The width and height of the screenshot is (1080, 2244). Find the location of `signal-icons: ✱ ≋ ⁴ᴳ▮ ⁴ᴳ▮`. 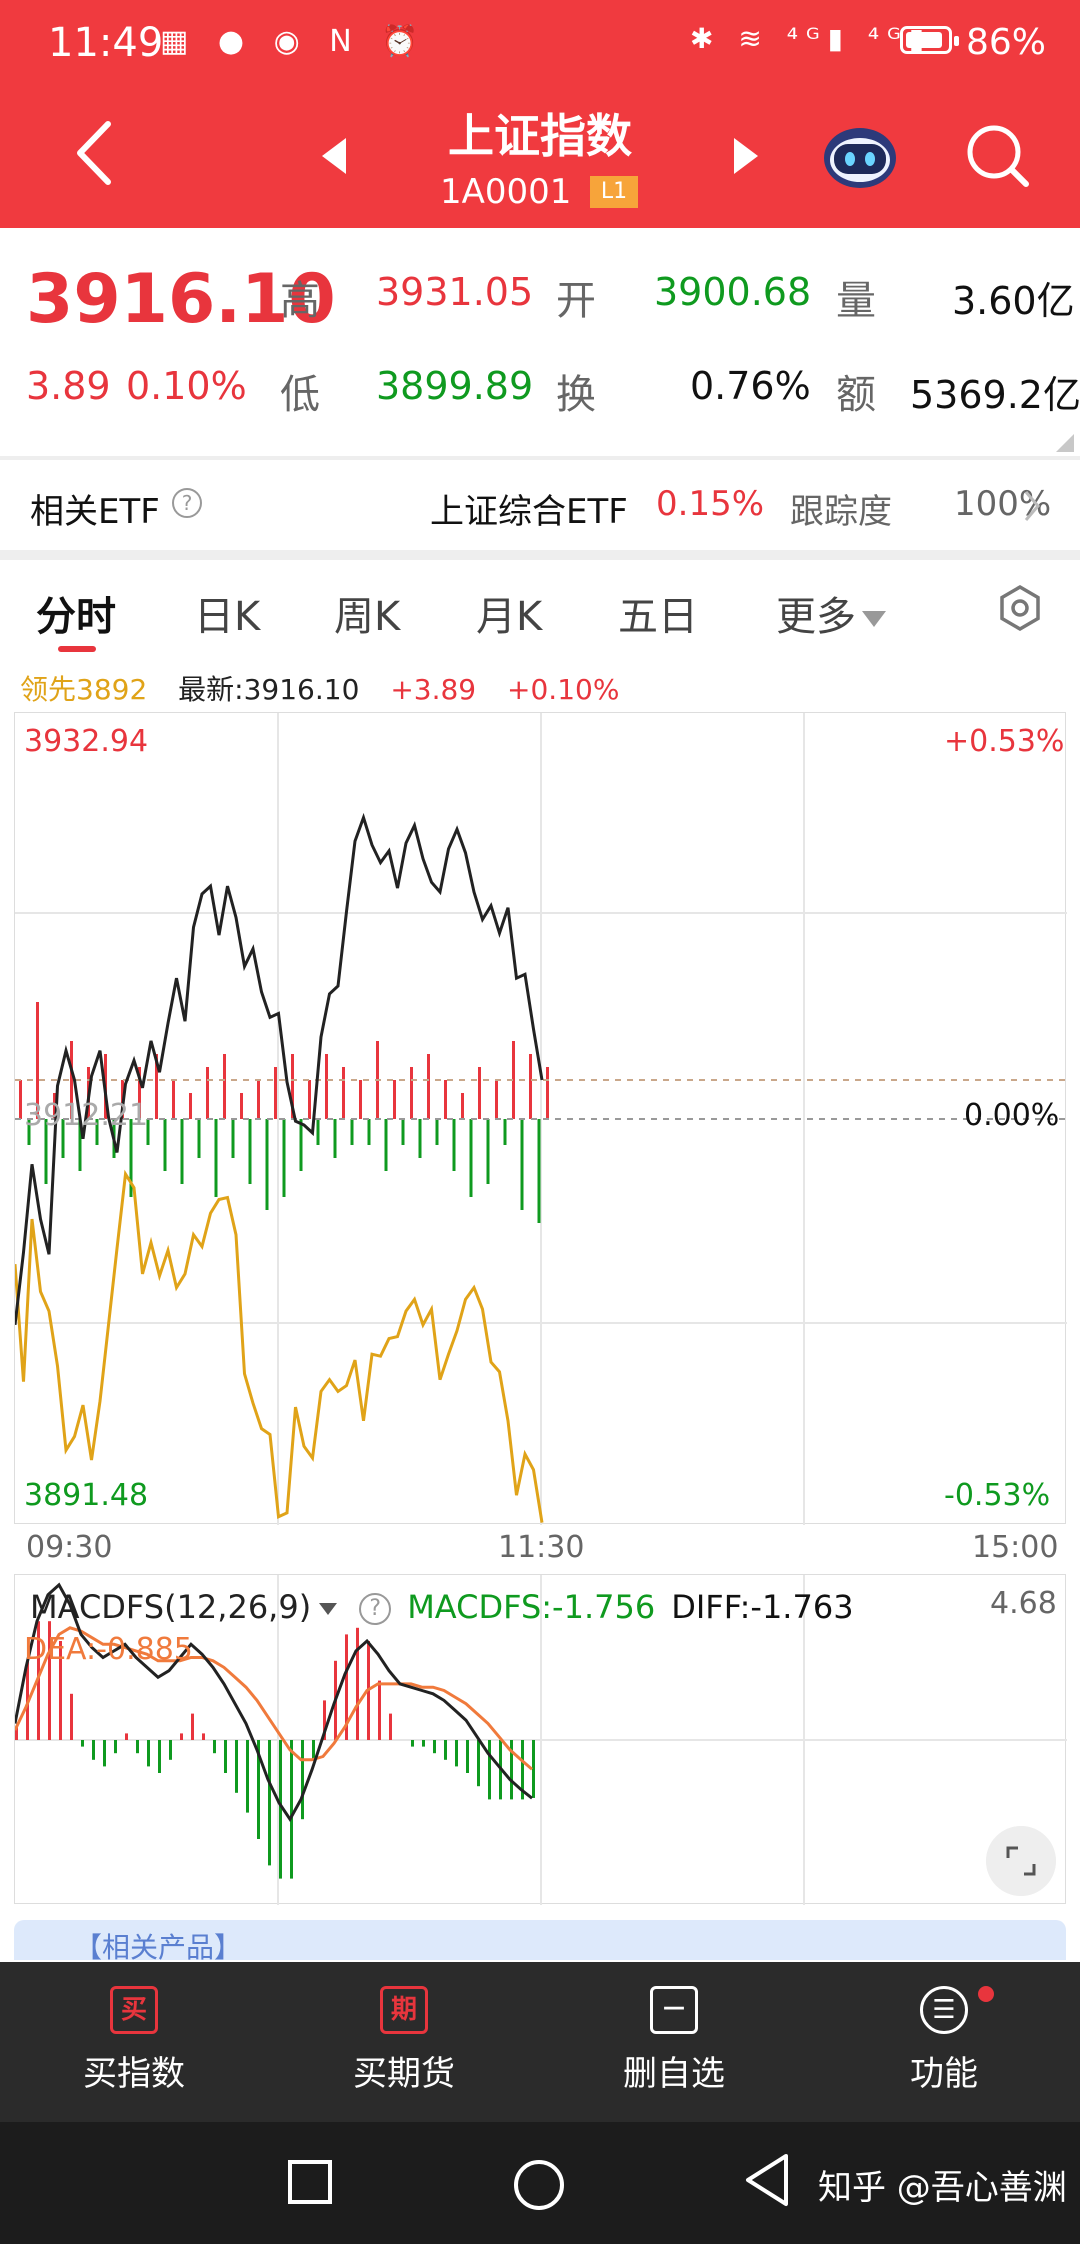

signal-icons: ✱ ≋ ⁴ᴳ▮ ⁴ᴳ▮ is located at coordinates (811, 38).